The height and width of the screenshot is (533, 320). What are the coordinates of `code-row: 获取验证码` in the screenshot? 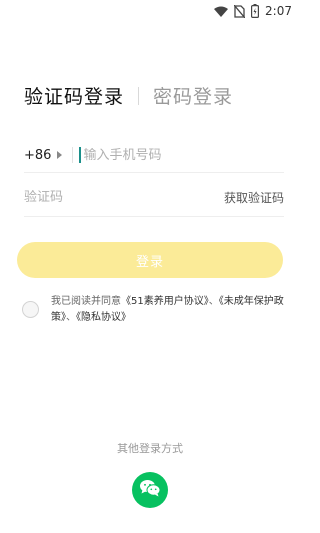 It's located at (154, 197).